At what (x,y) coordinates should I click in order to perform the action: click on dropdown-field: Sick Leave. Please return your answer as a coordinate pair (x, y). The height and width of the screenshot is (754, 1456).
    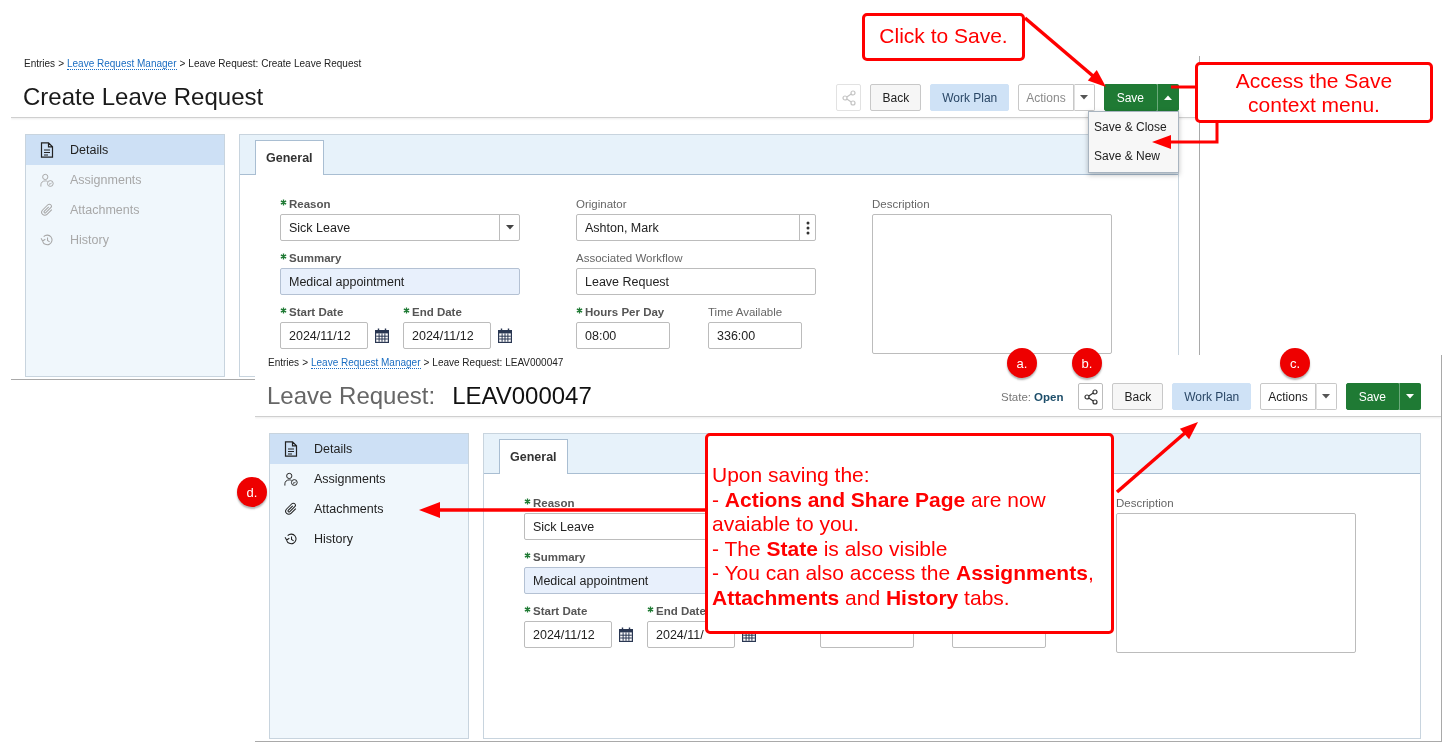
    Looking at the image, I should click on (400, 227).